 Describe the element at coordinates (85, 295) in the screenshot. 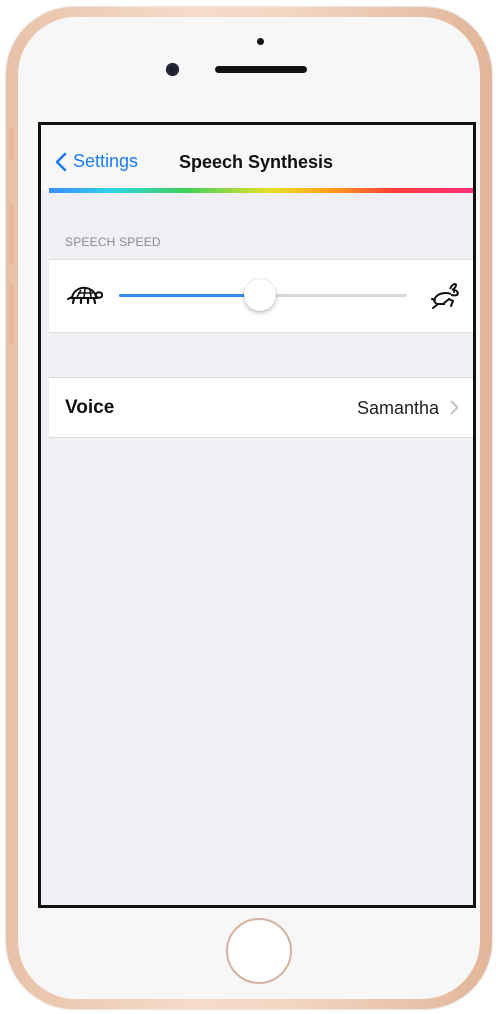

I see `turtle-icon` at that location.